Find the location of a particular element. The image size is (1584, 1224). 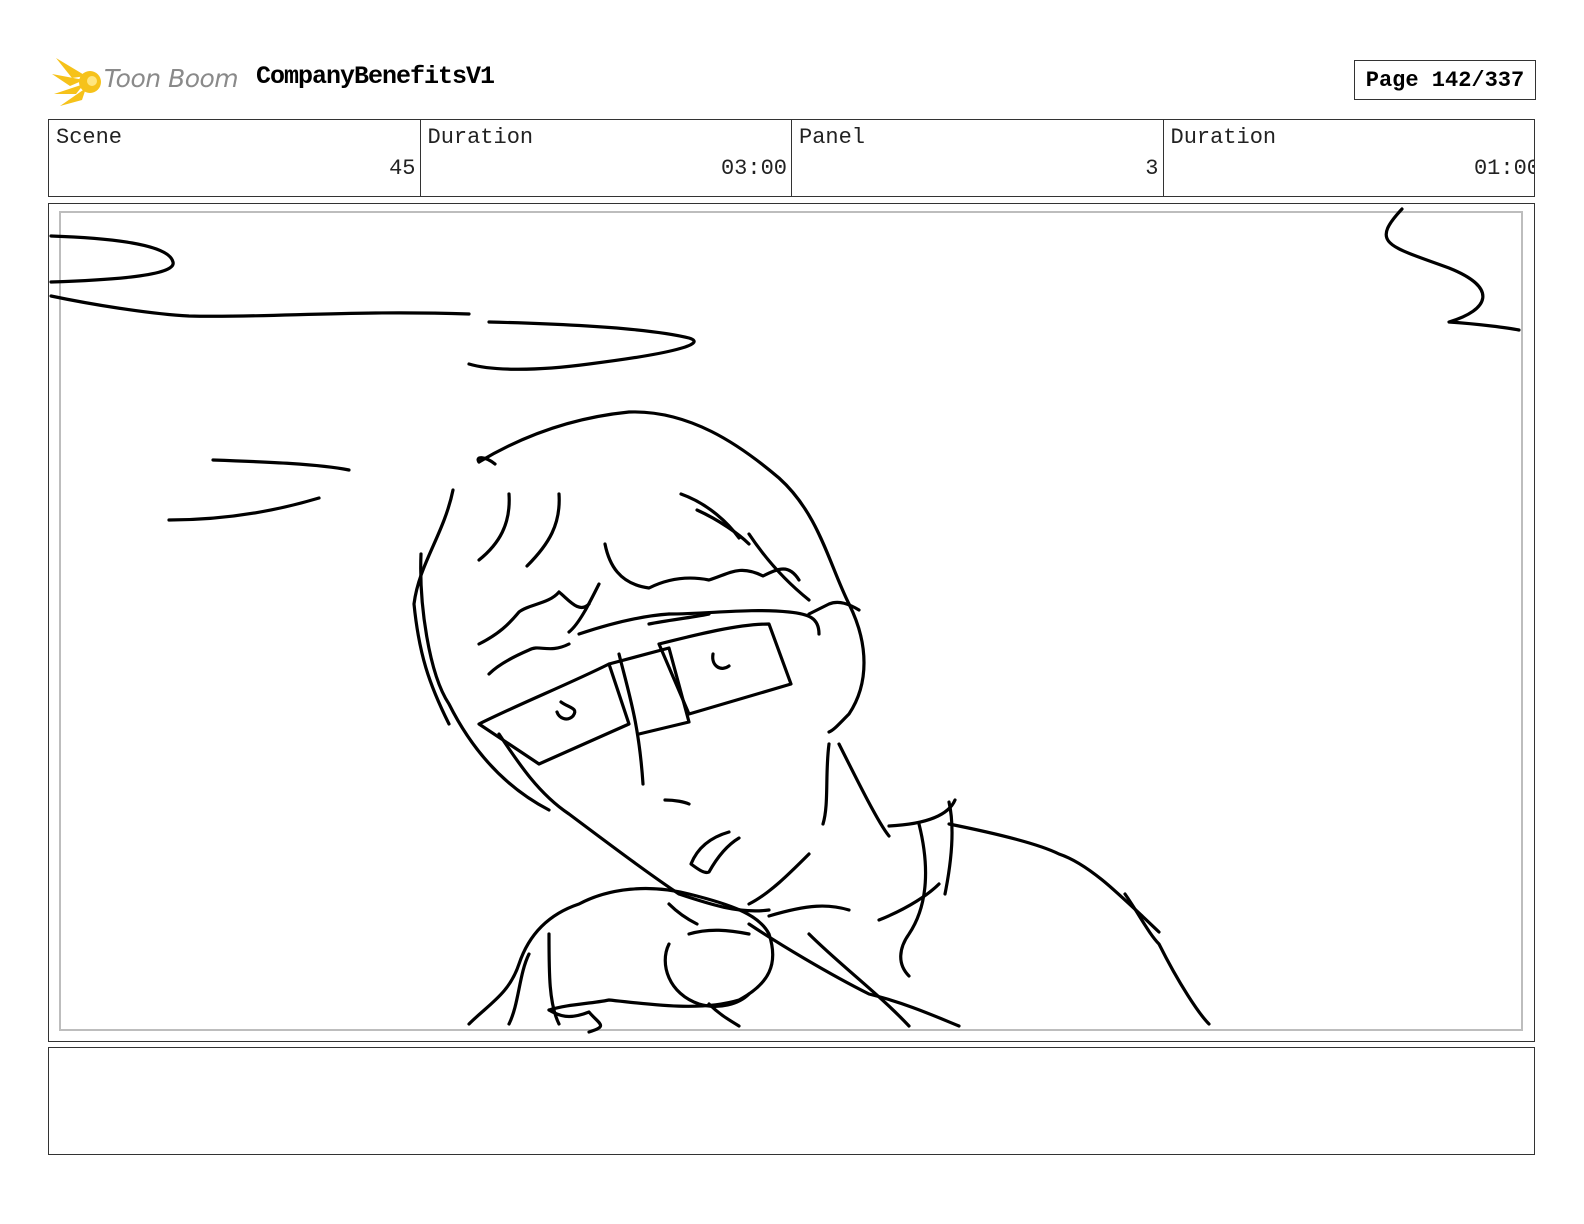

panel-label: Panel is located at coordinates (832, 137).